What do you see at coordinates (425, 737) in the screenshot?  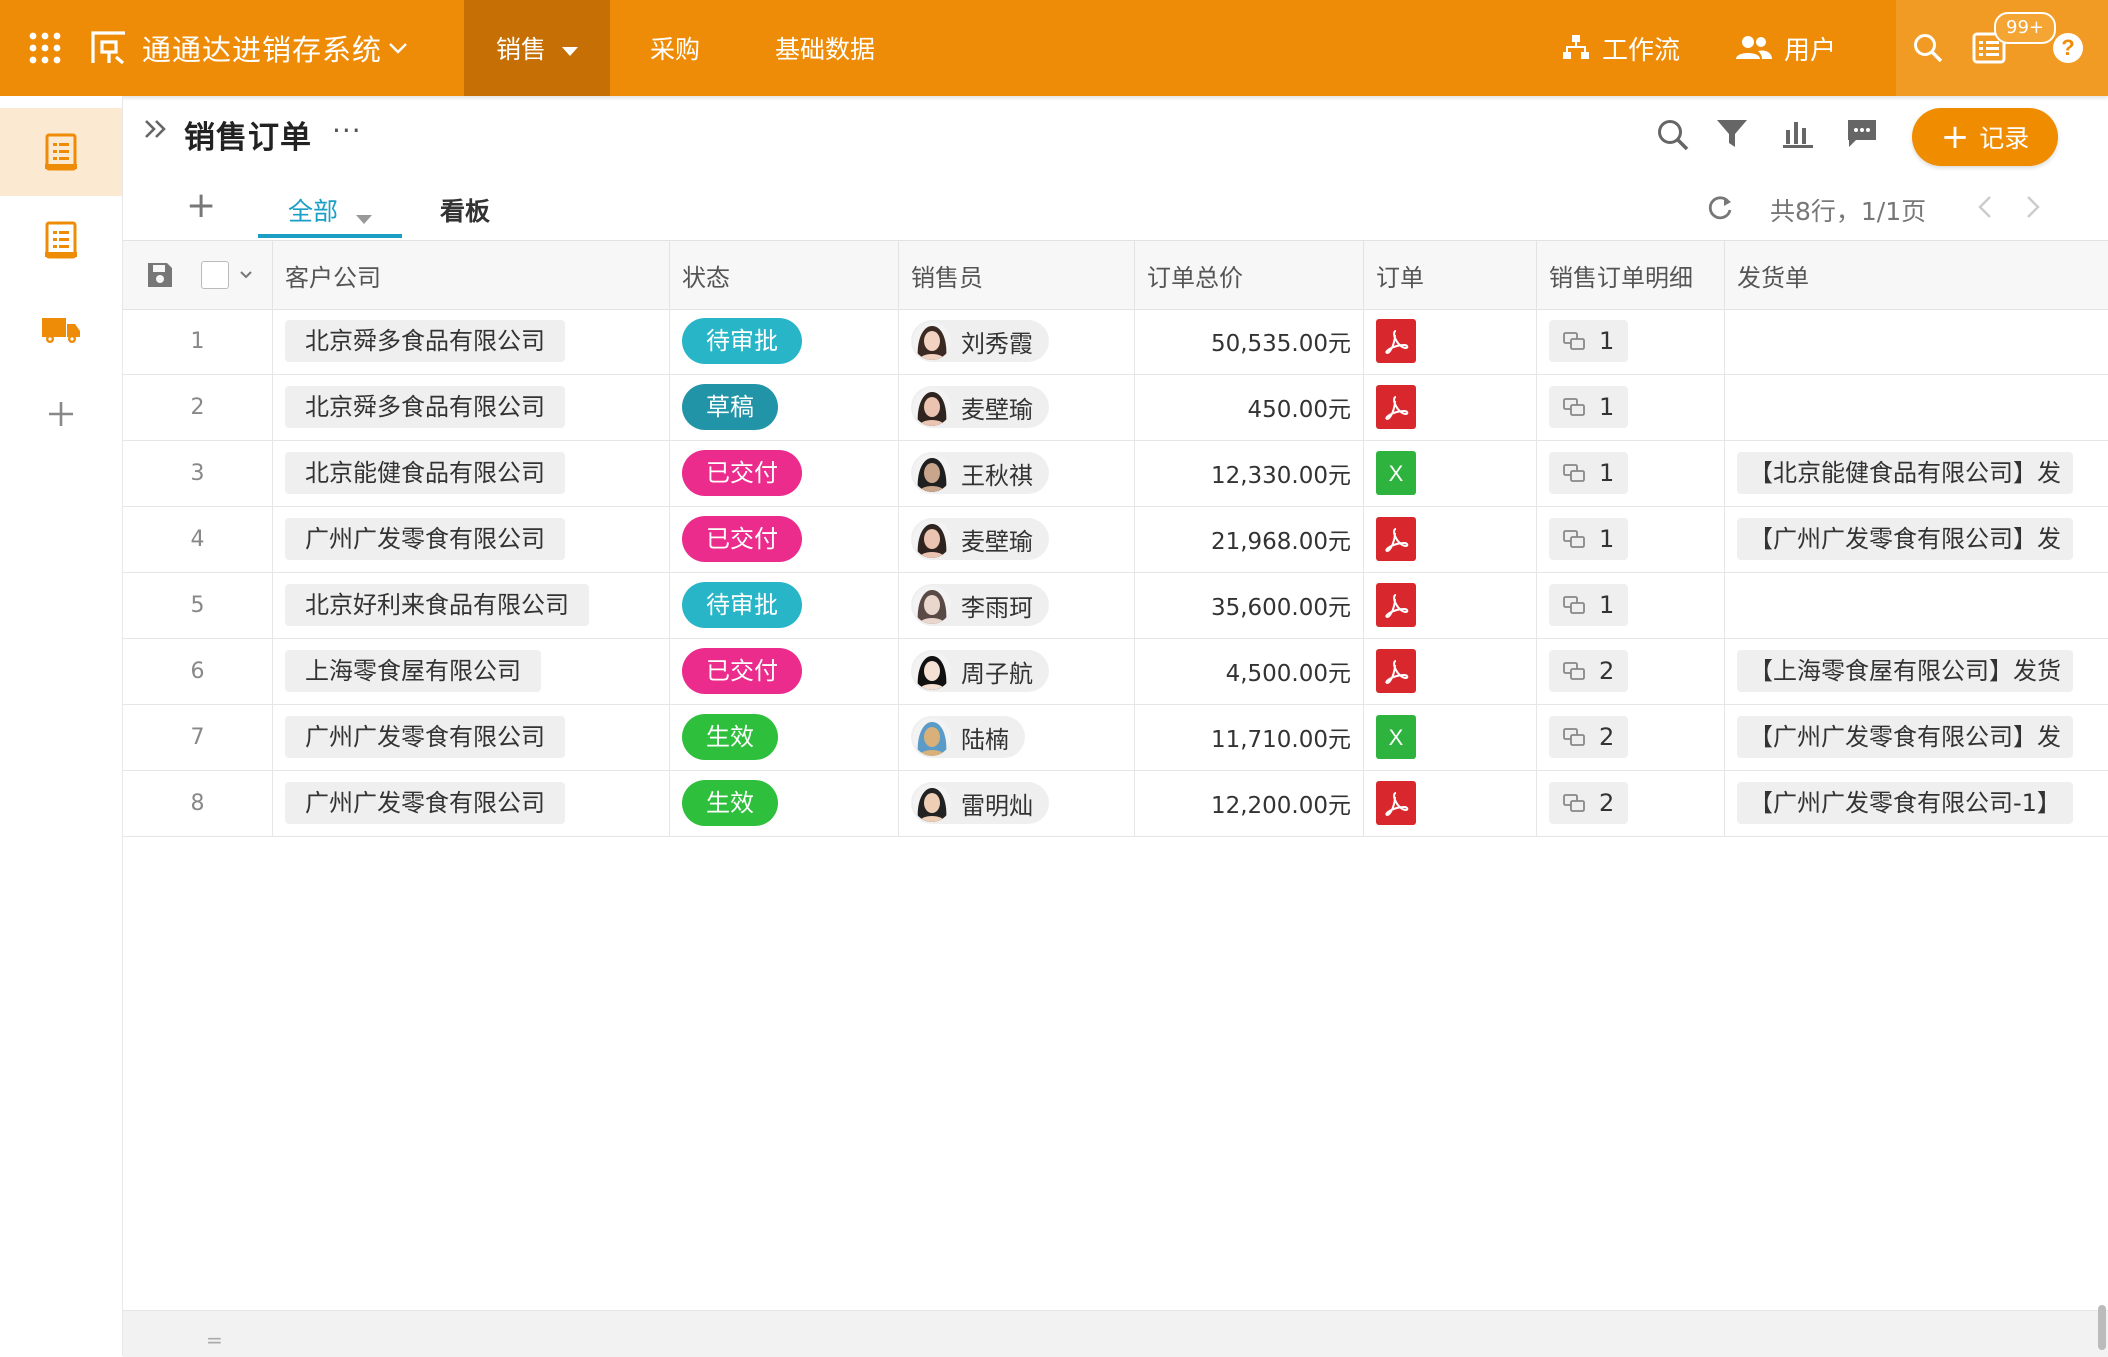 I see `customer-chip: 广州广发零食有限公司` at bounding box center [425, 737].